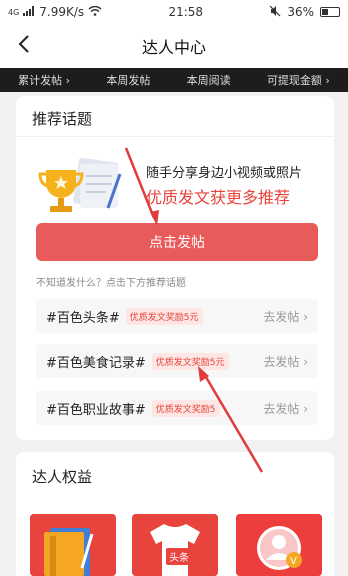 This screenshot has height=576, width=348. Describe the element at coordinates (96, 410) in the screenshot. I see `topic-name: #百色职业故事#` at that location.